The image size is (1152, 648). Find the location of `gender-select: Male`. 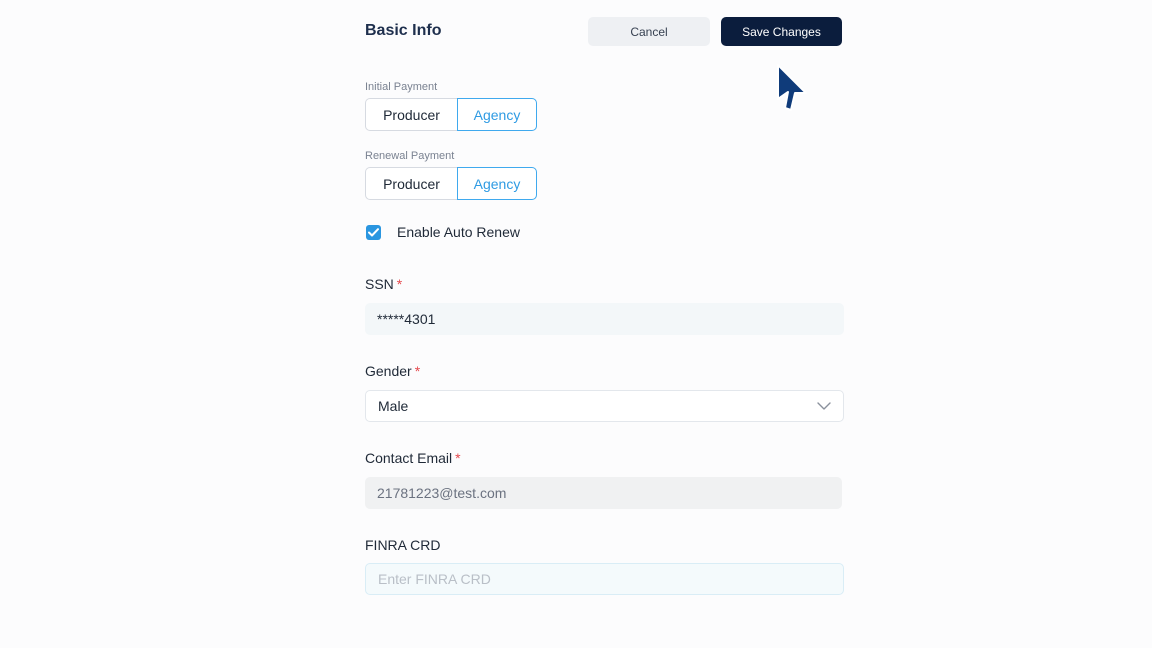

gender-select: Male is located at coordinates (604, 406).